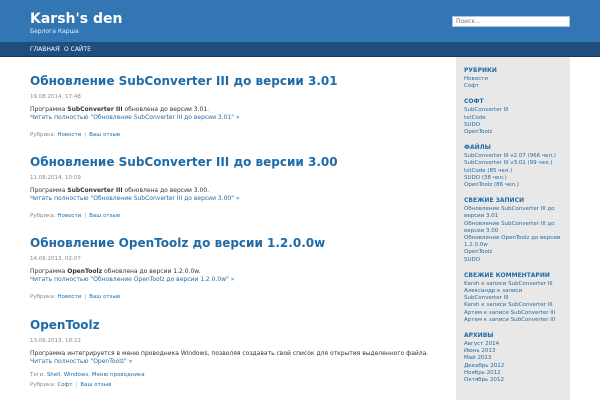 This screenshot has height=400, width=600. I want to click on sidebar-link: txtCode, so click(513, 118).